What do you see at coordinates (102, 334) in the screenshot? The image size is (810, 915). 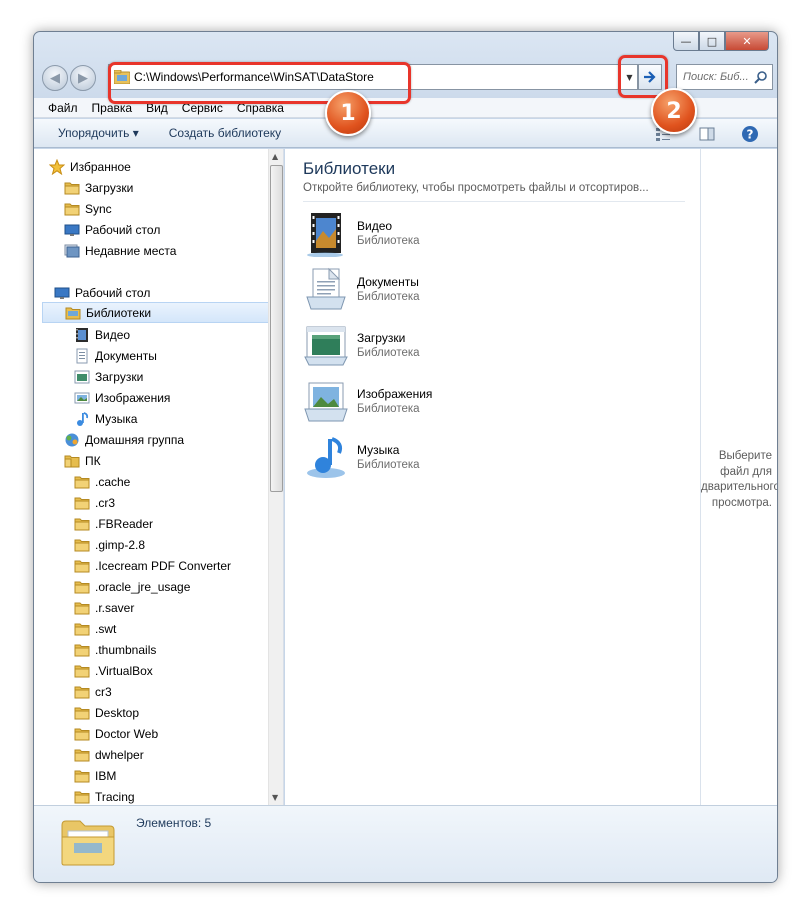 I see `tree-item: Видео` at bounding box center [102, 334].